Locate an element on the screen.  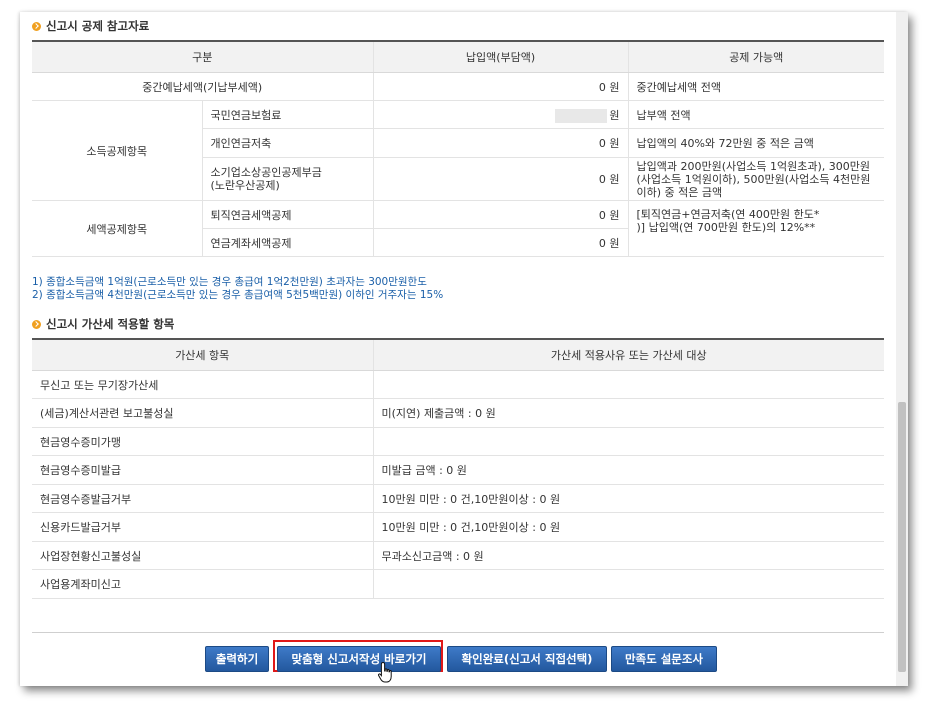
confirm-button: 확인완료(신고서 직접선택) is located at coordinates (527, 659).